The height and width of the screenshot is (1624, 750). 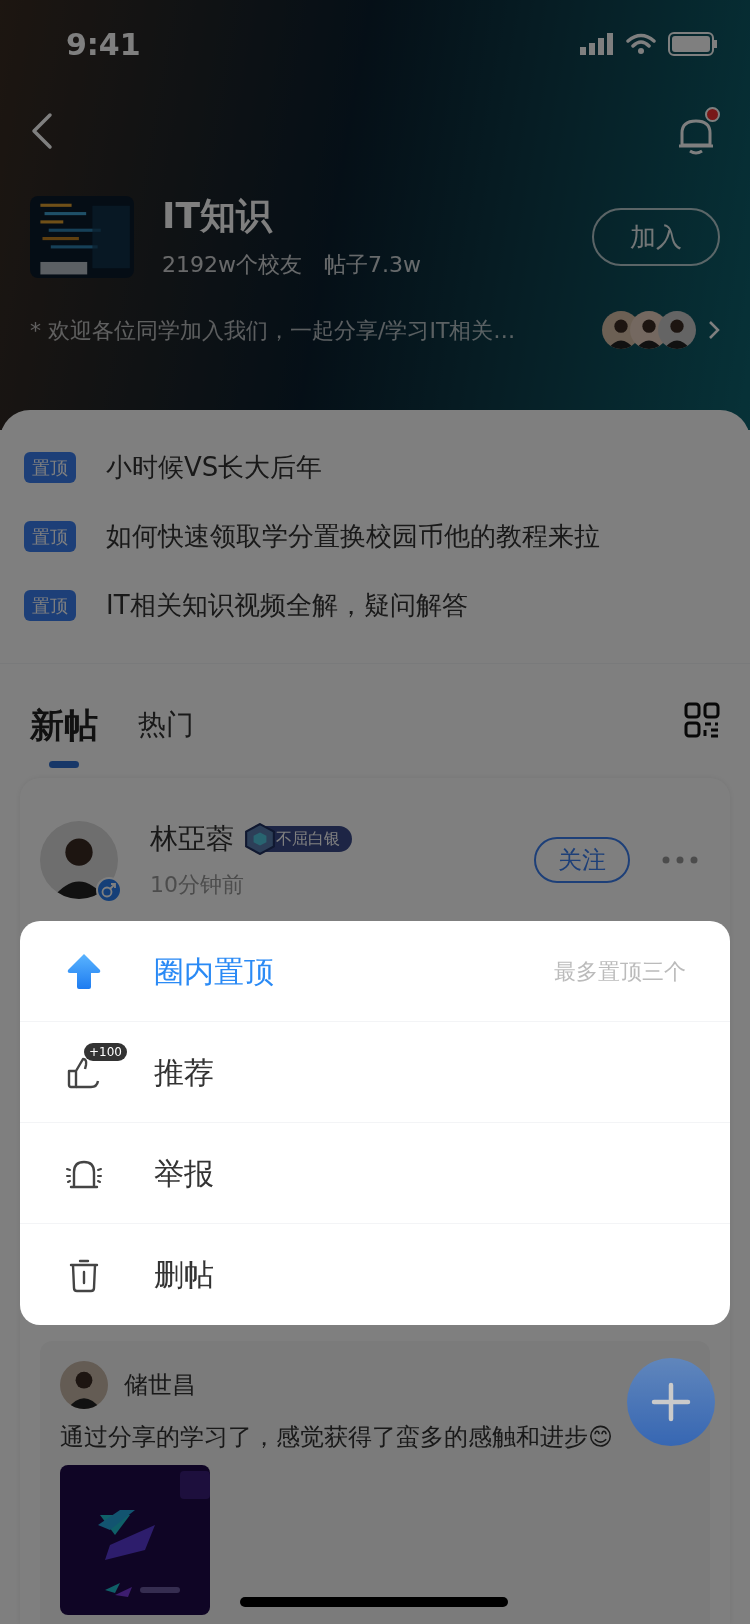 I want to click on notification-bell, so click(x=698, y=130).